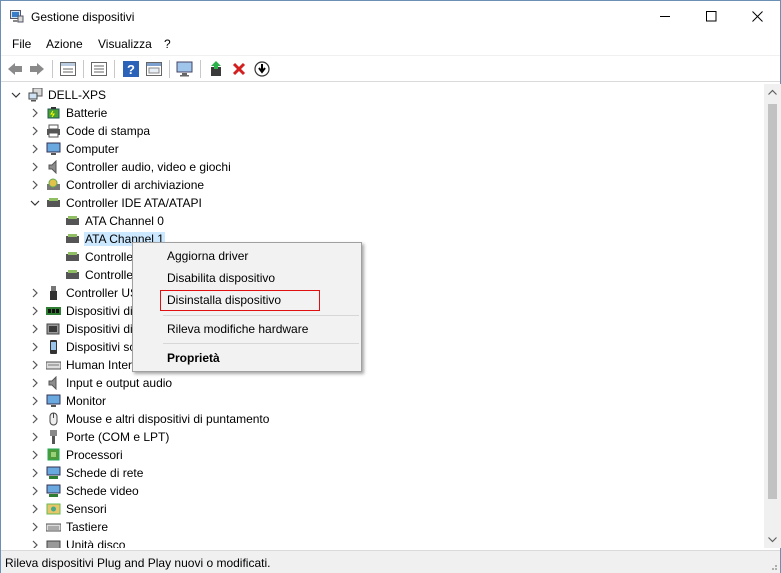 This screenshot has width=781, height=573. Describe the element at coordinates (53, 527) in the screenshot. I see `keyboard-icon` at that location.